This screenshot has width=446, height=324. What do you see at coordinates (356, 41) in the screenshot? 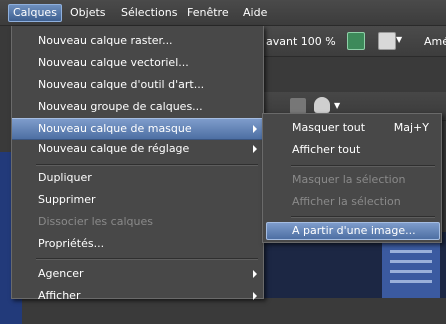
I see `image-icon` at bounding box center [356, 41].